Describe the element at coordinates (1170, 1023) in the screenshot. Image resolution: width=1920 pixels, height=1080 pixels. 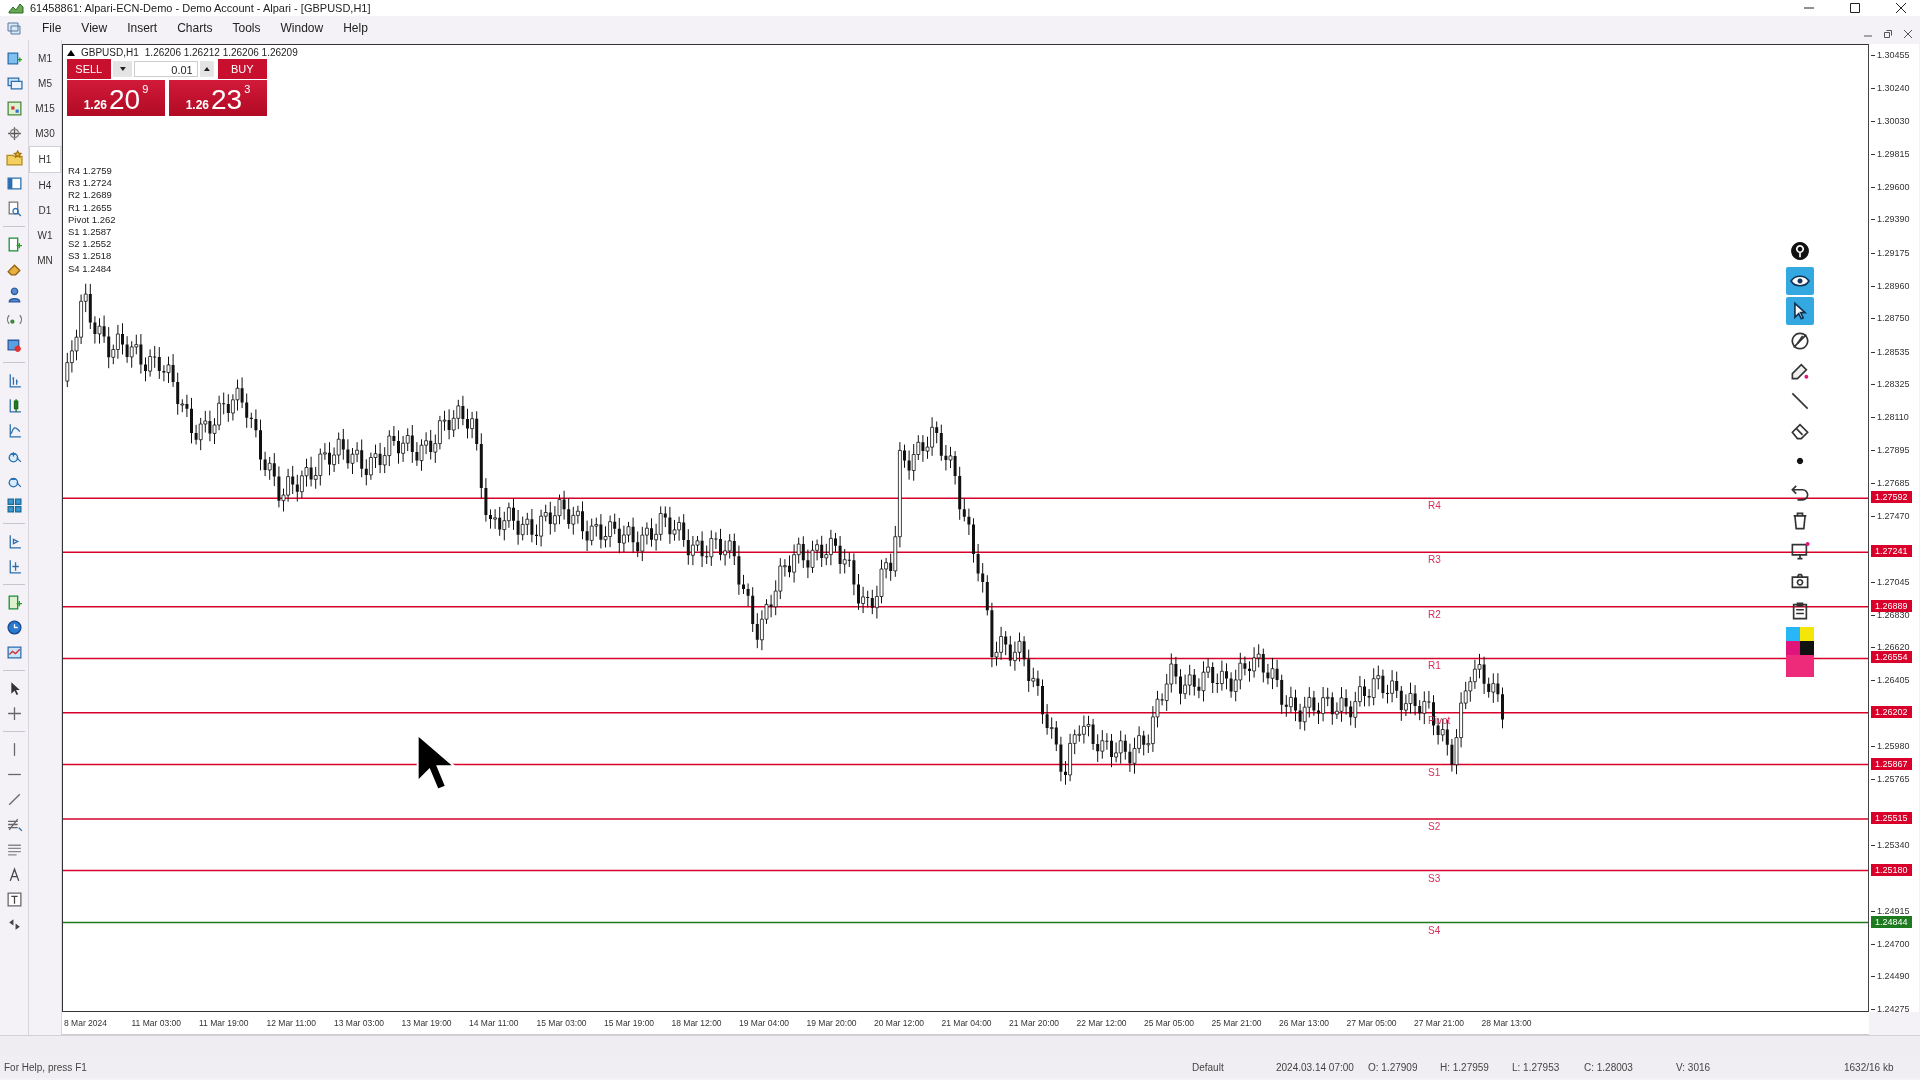
I see `time-tick: 25 Mar 05:00` at that location.